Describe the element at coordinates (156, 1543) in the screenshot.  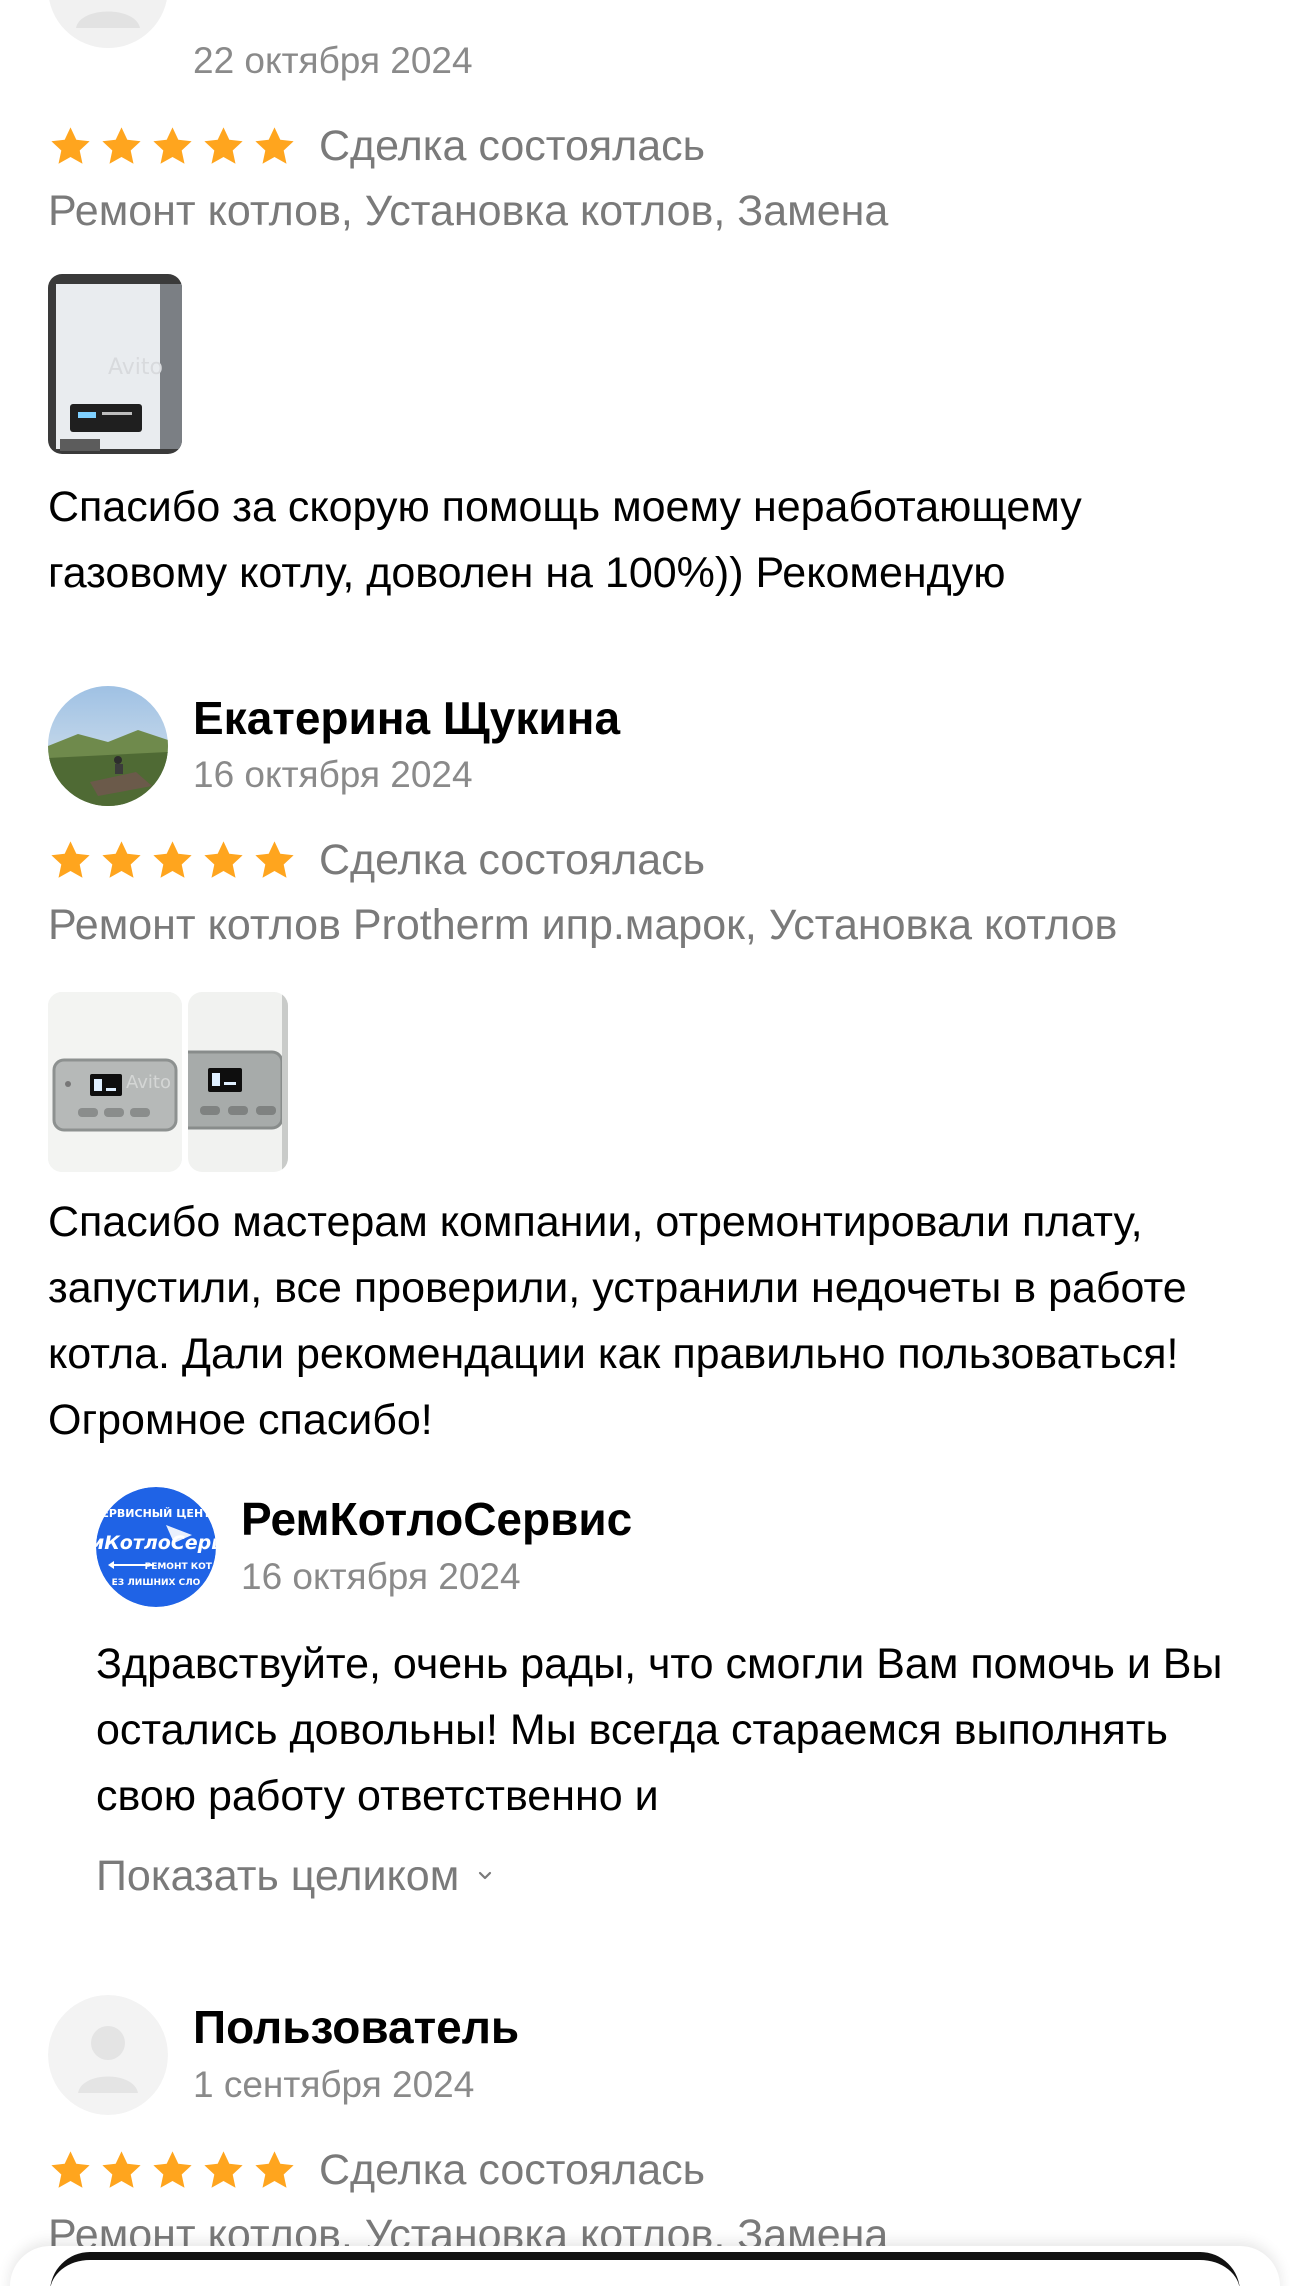
I see `svg-text: мКотлоСерв` at that location.